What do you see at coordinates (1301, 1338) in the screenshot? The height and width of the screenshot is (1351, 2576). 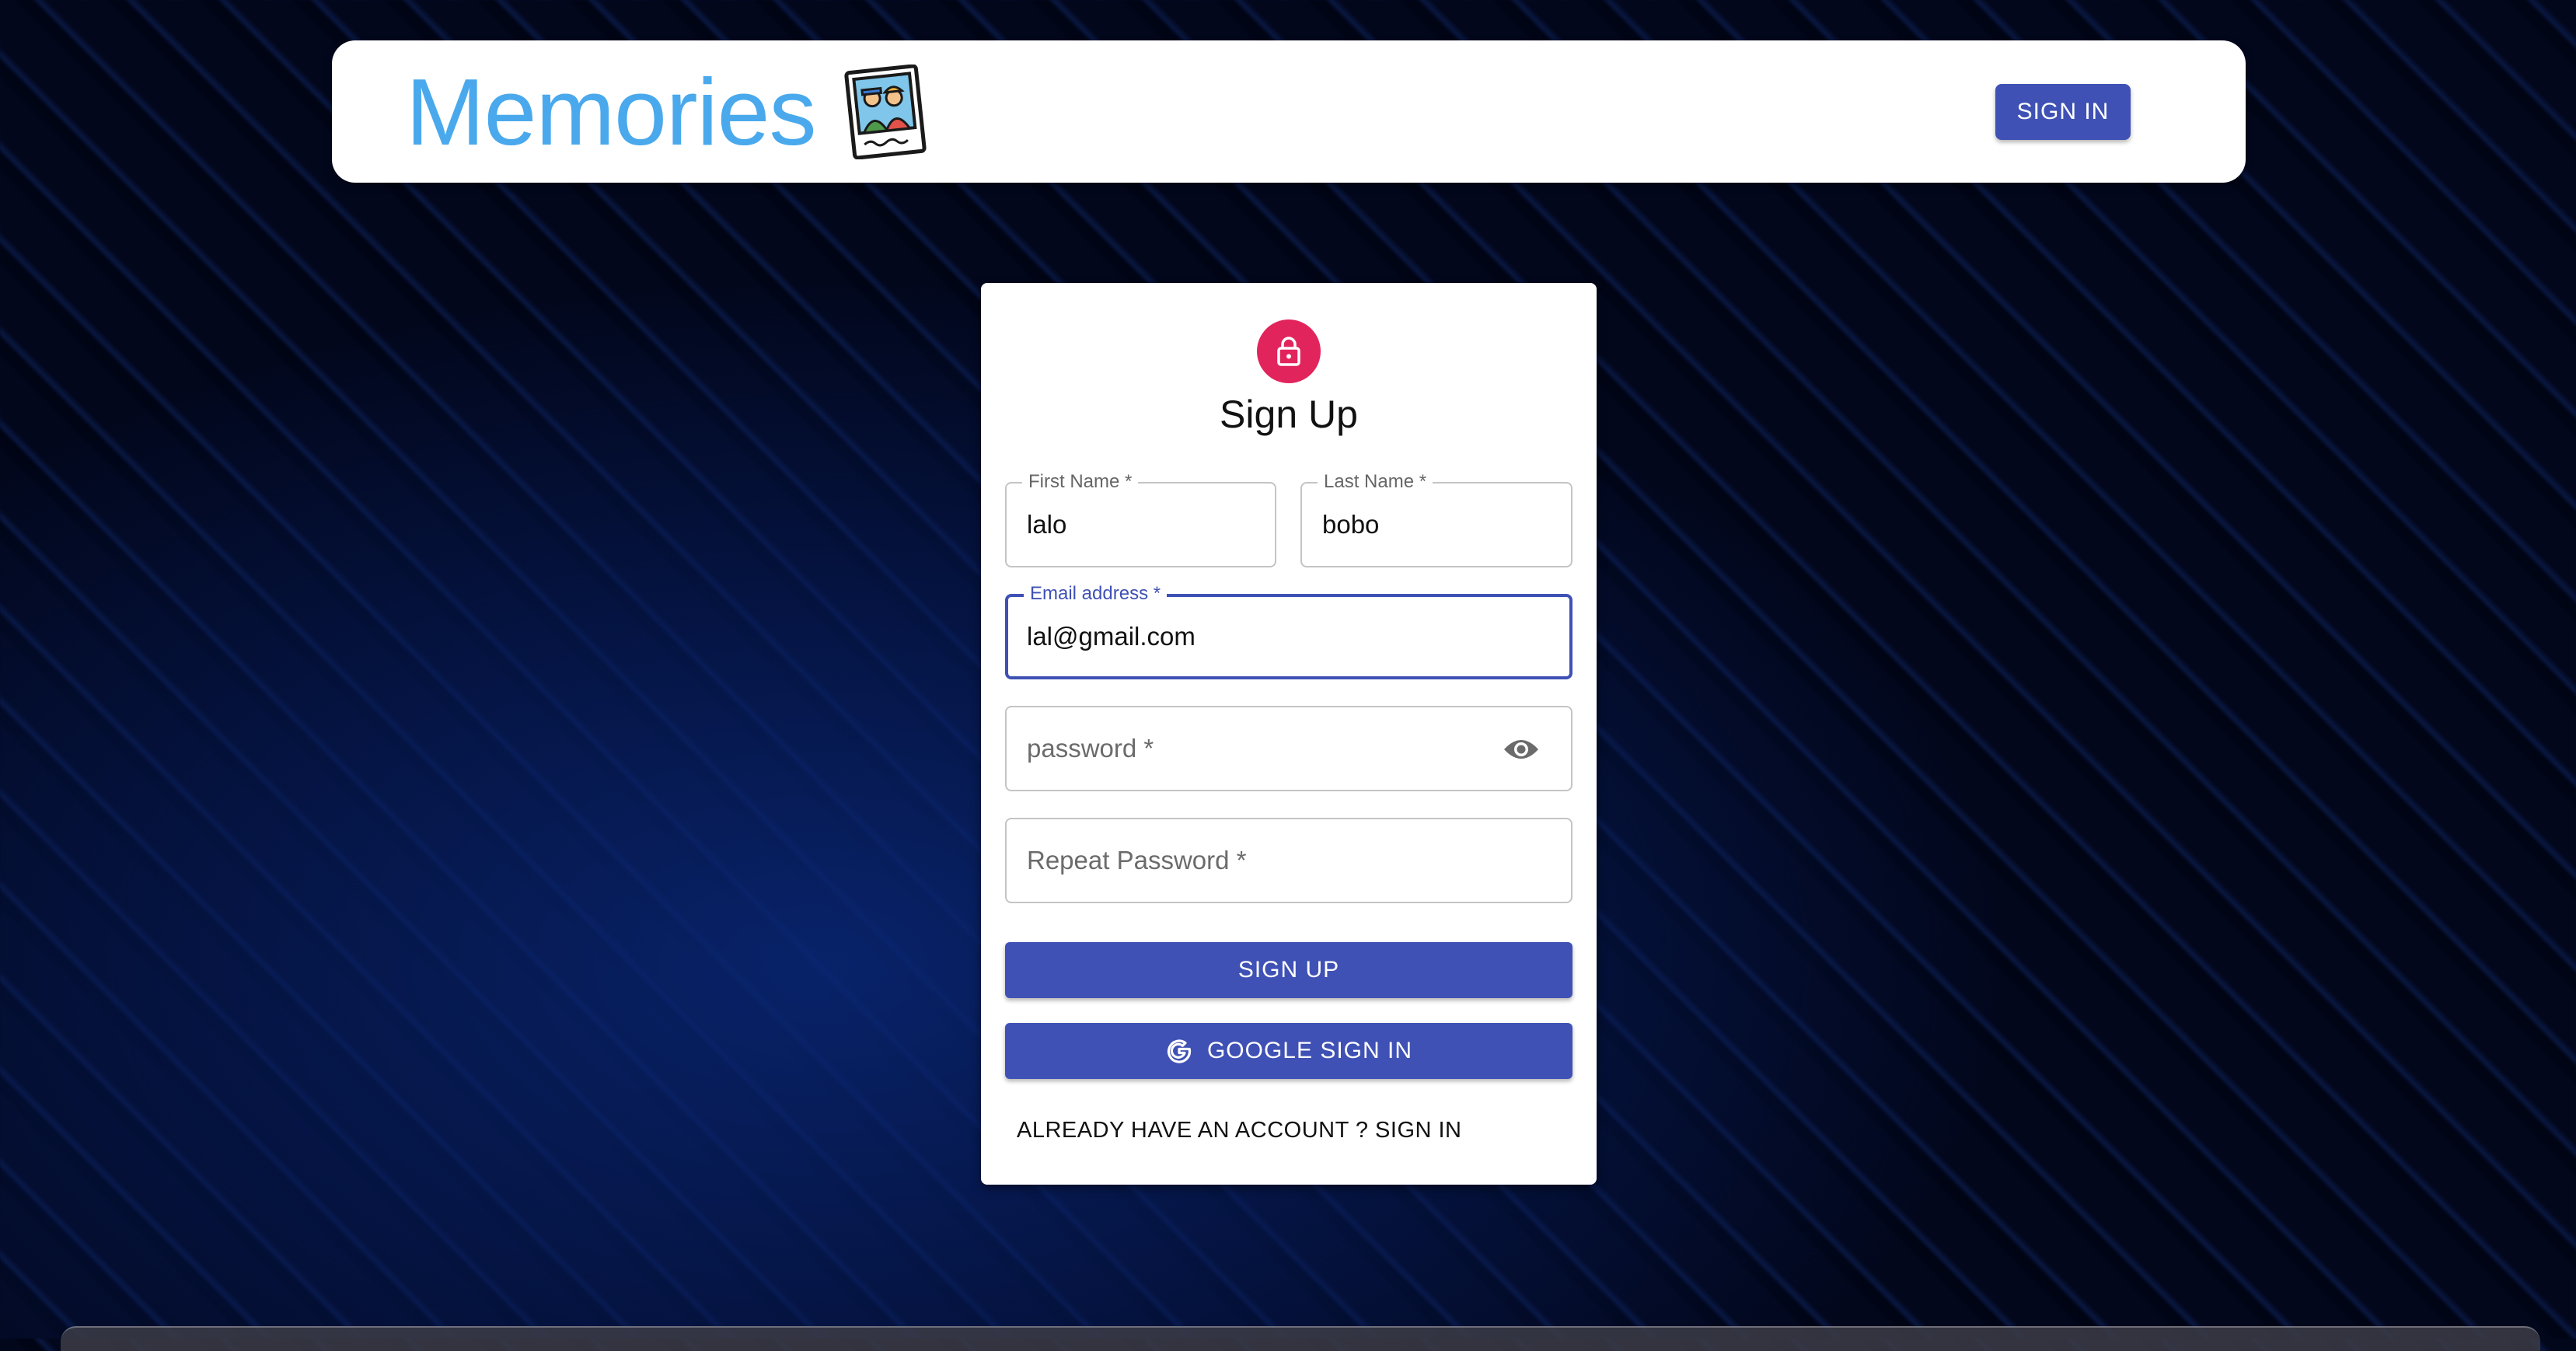 I see `dock` at bounding box center [1301, 1338].